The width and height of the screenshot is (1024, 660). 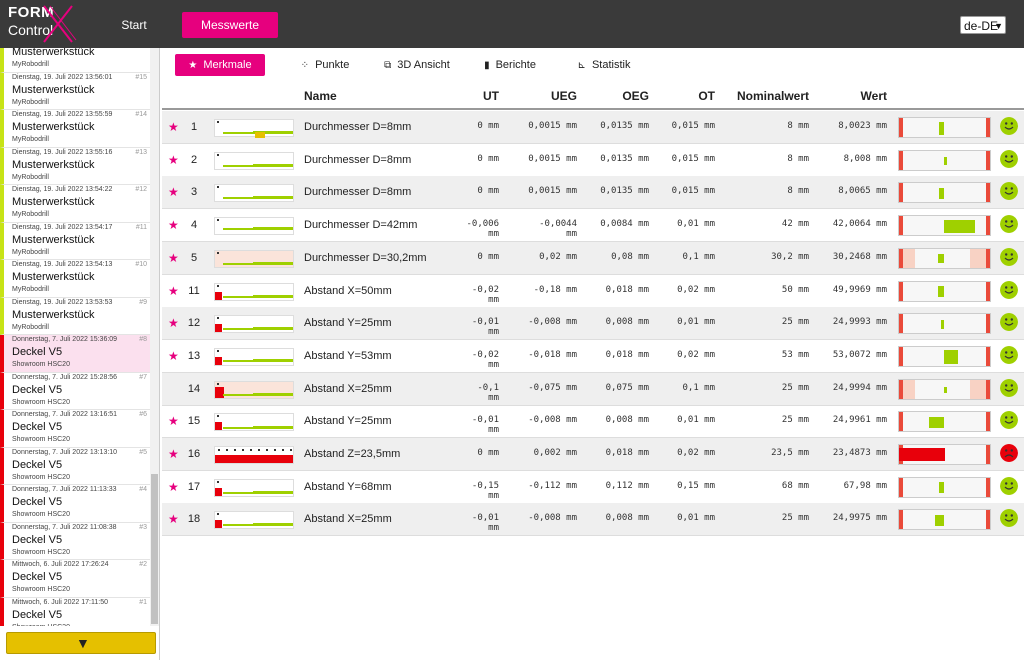 What do you see at coordinates (81, 643) in the screenshot?
I see `filter-button: ▼` at bounding box center [81, 643].